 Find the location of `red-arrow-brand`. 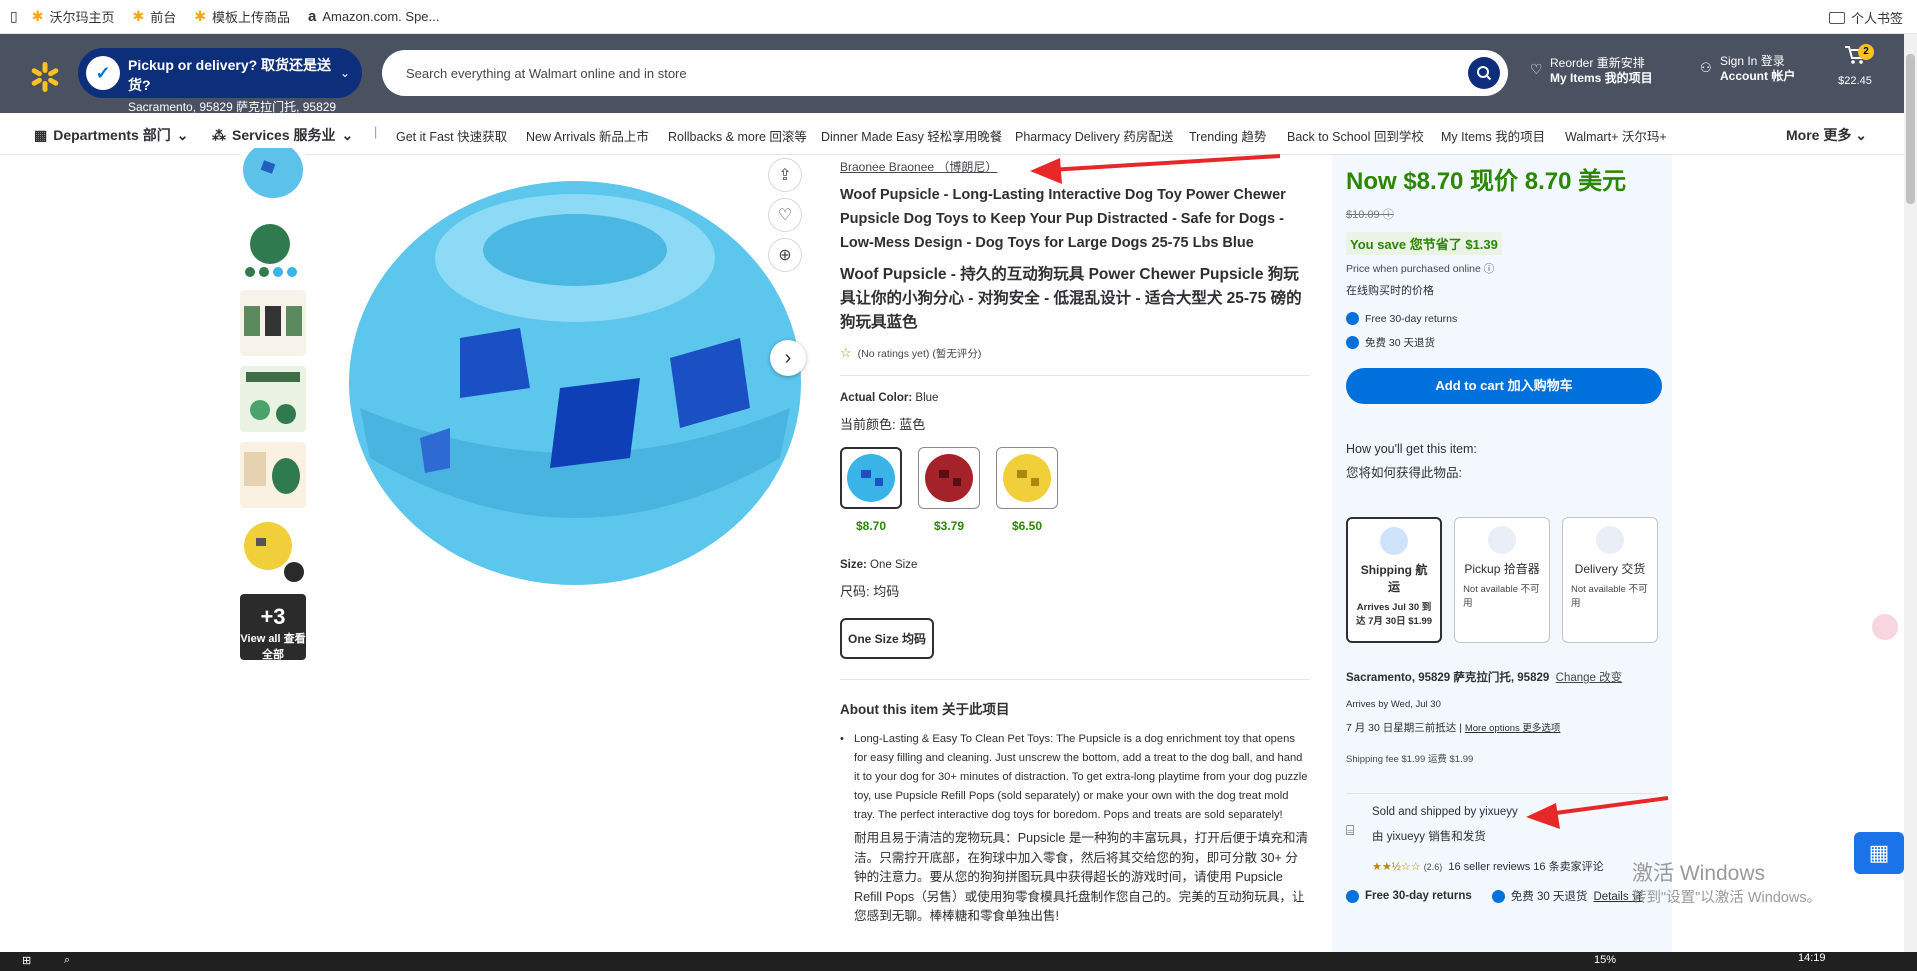

red-arrow-brand is located at coordinates (1155, 169).